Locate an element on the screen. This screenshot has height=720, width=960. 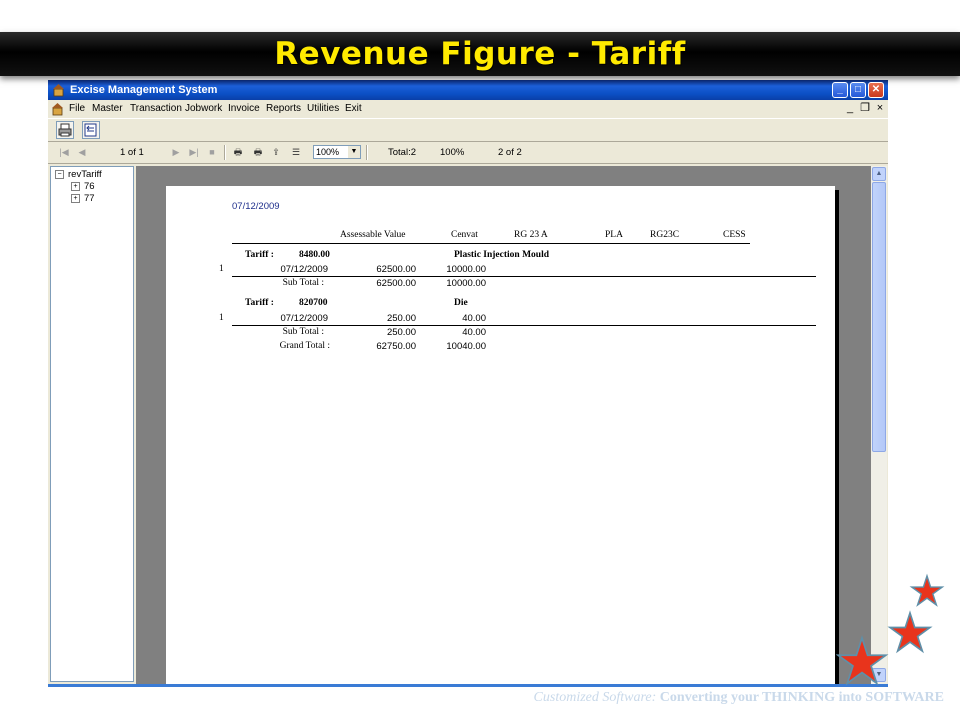
window-minimize-button: _ is located at coordinates (840, 90).